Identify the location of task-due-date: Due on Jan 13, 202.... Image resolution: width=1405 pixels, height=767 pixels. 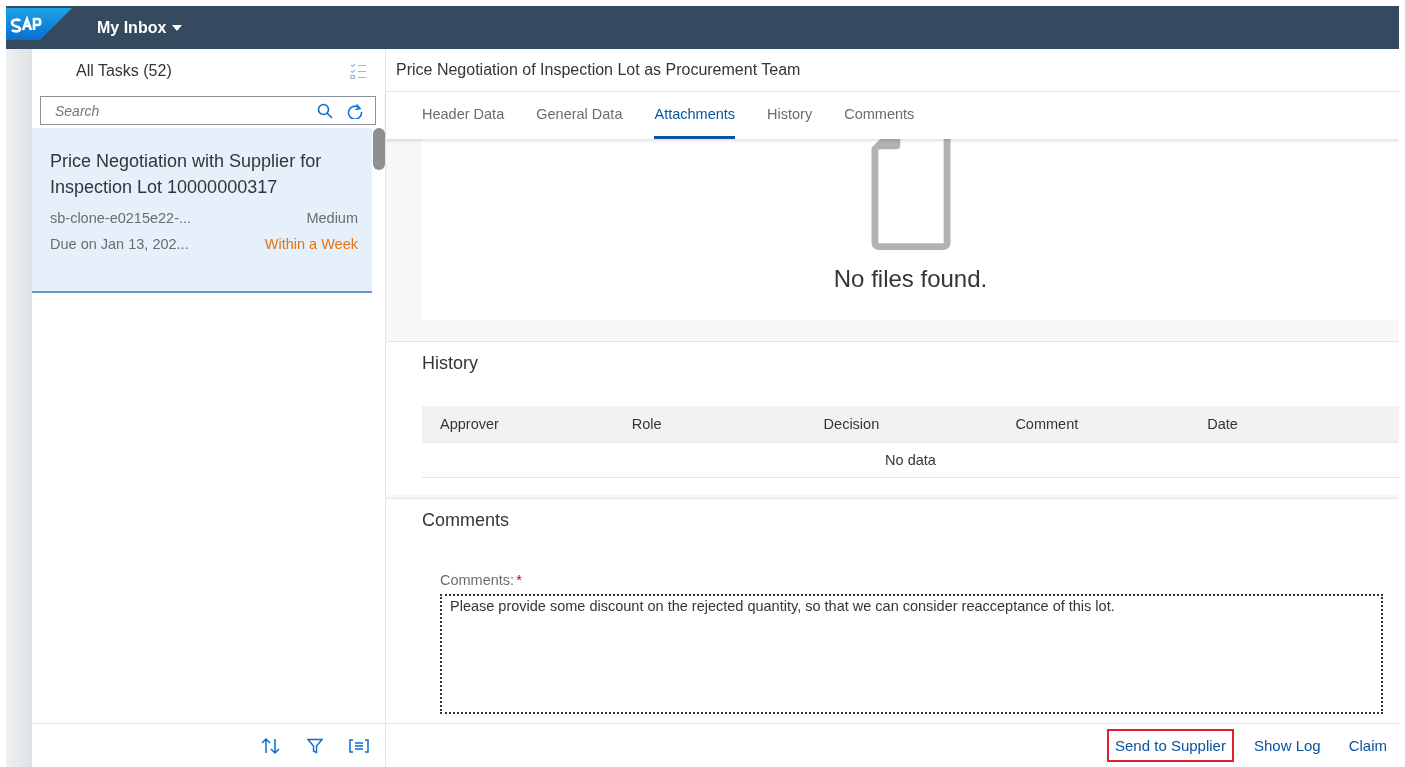
(119, 244).